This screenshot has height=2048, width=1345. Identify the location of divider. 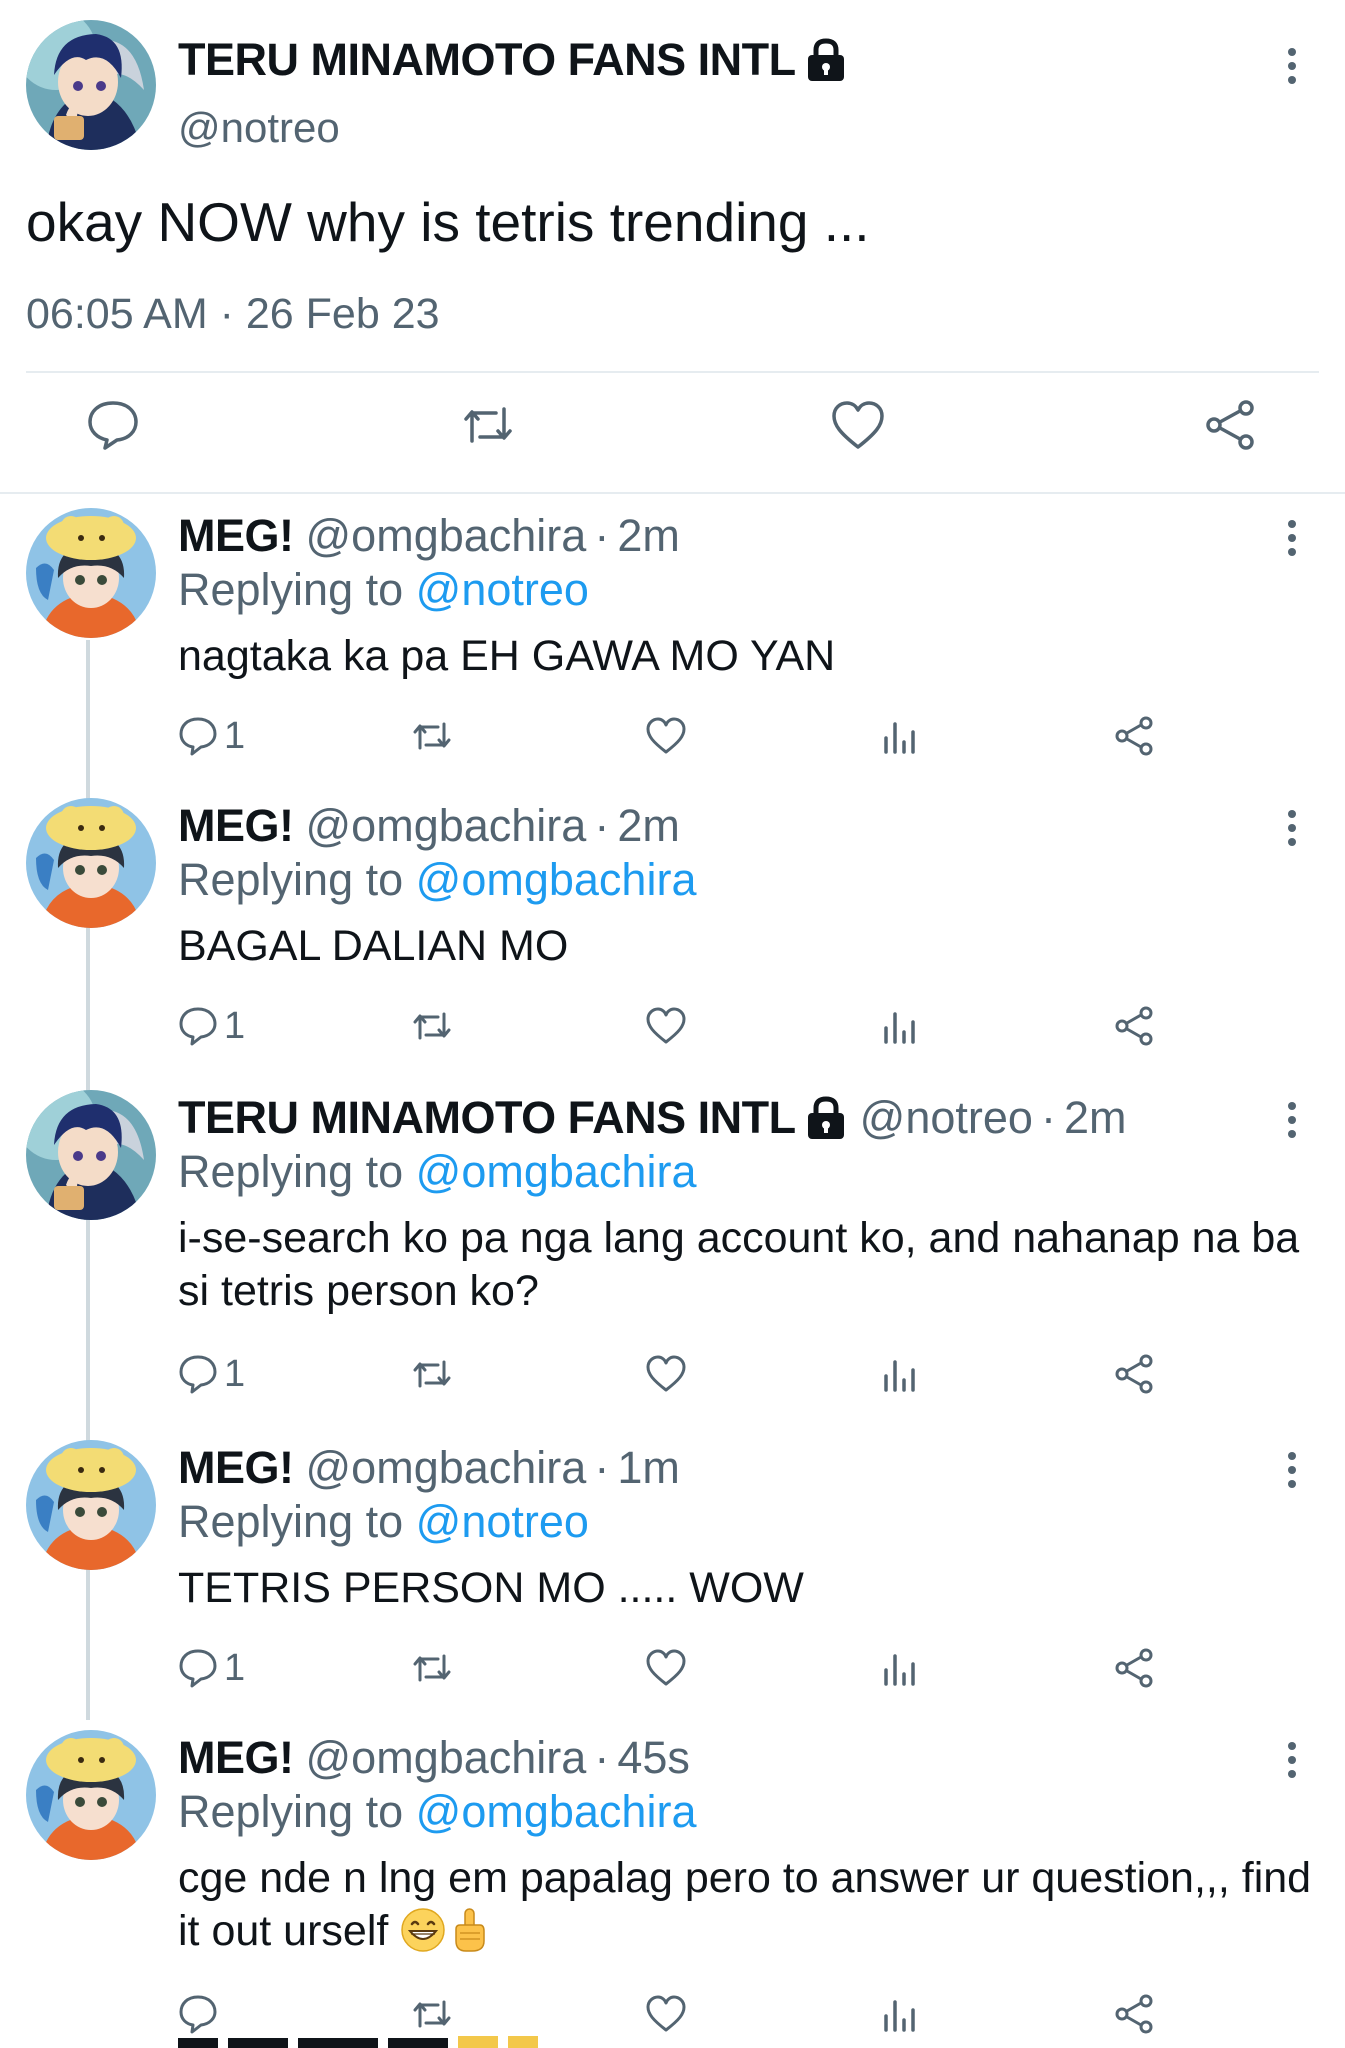
(672, 372).